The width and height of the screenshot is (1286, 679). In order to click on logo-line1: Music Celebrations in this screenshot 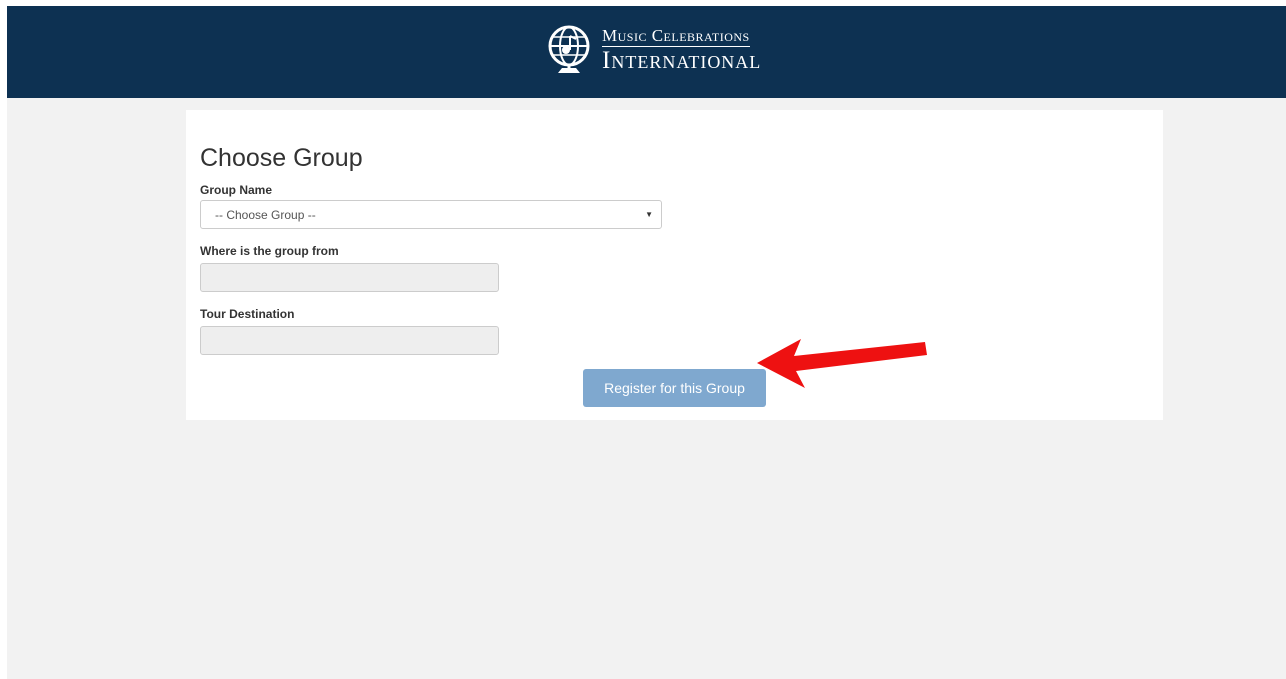, I will do `click(676, 36)`.